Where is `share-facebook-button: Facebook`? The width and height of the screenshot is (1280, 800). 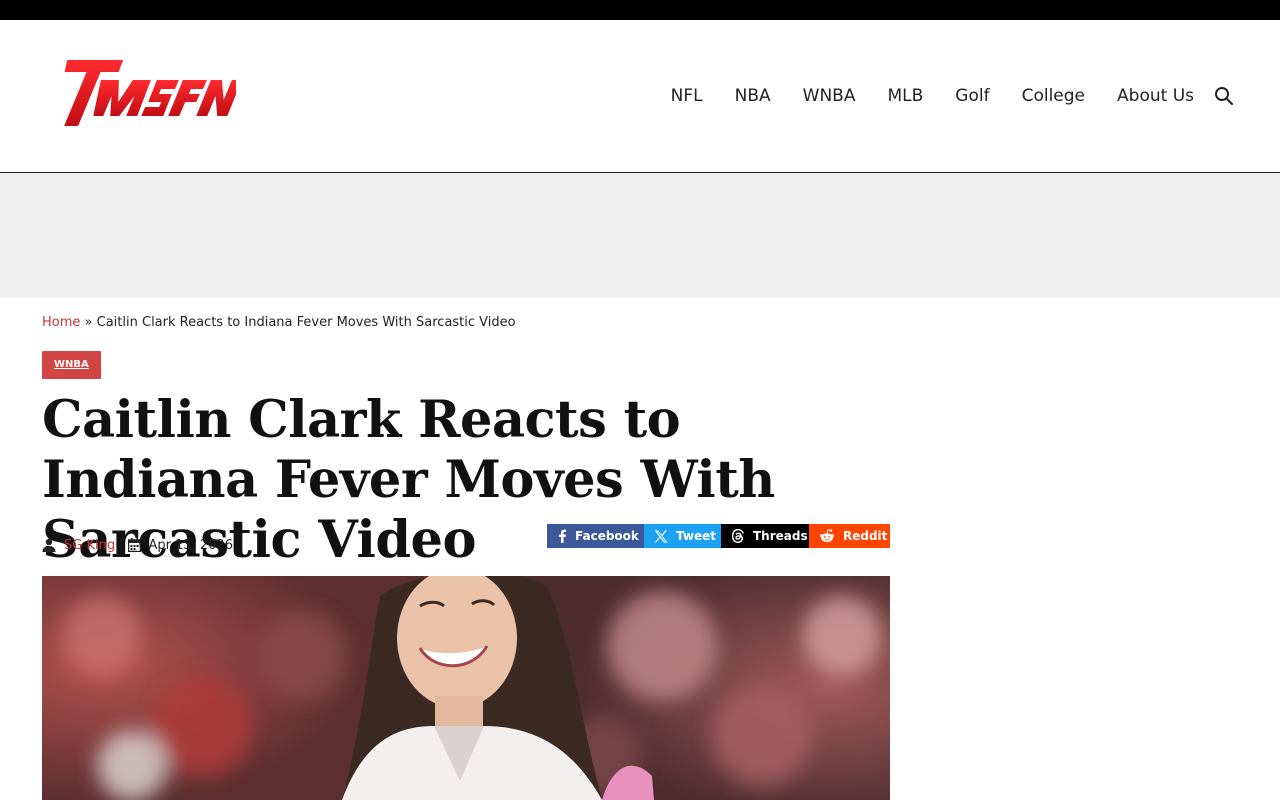
share-facebook-button: Facebook is located at coordinates (595, 536).